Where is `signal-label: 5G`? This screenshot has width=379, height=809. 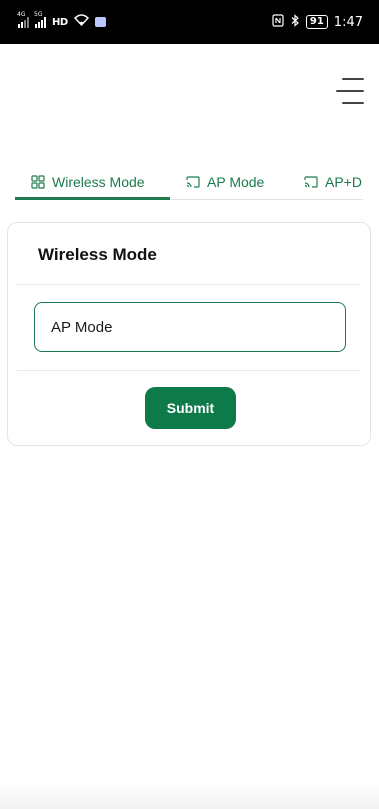 signal-label: 5G is located at coordinates (38, 14).